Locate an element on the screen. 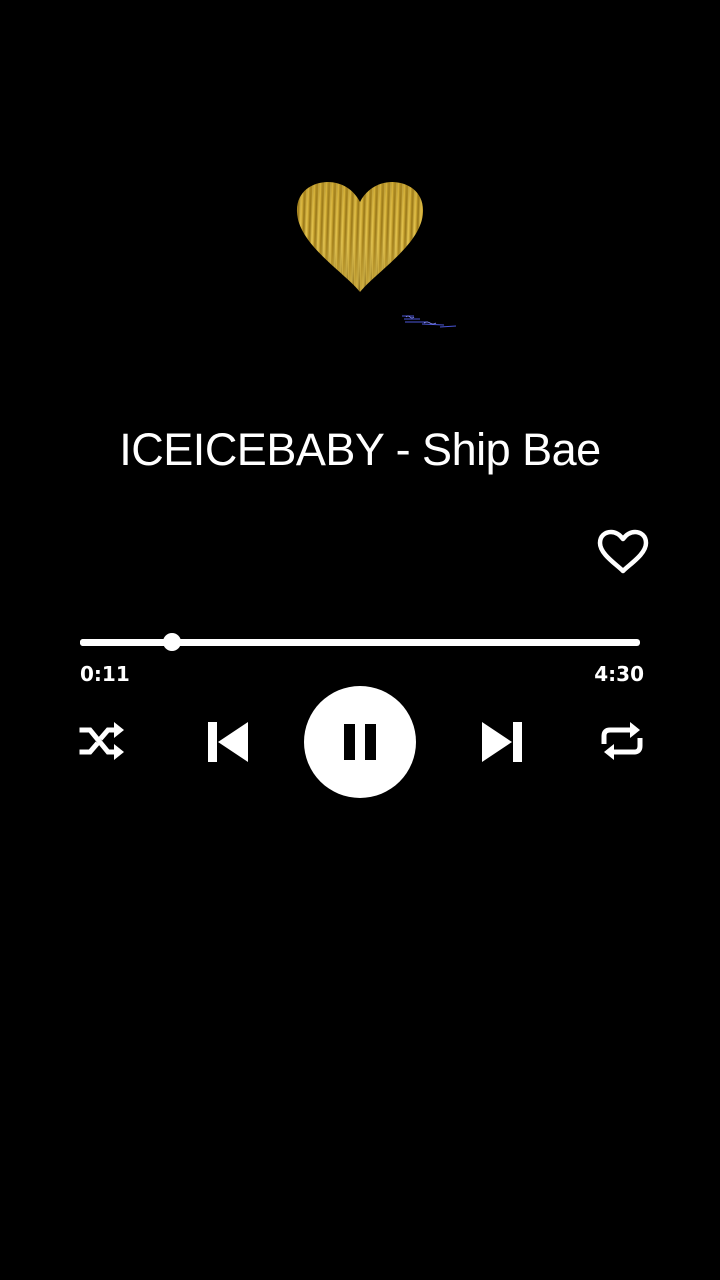  previous-button is located at coordinates (228, 742).